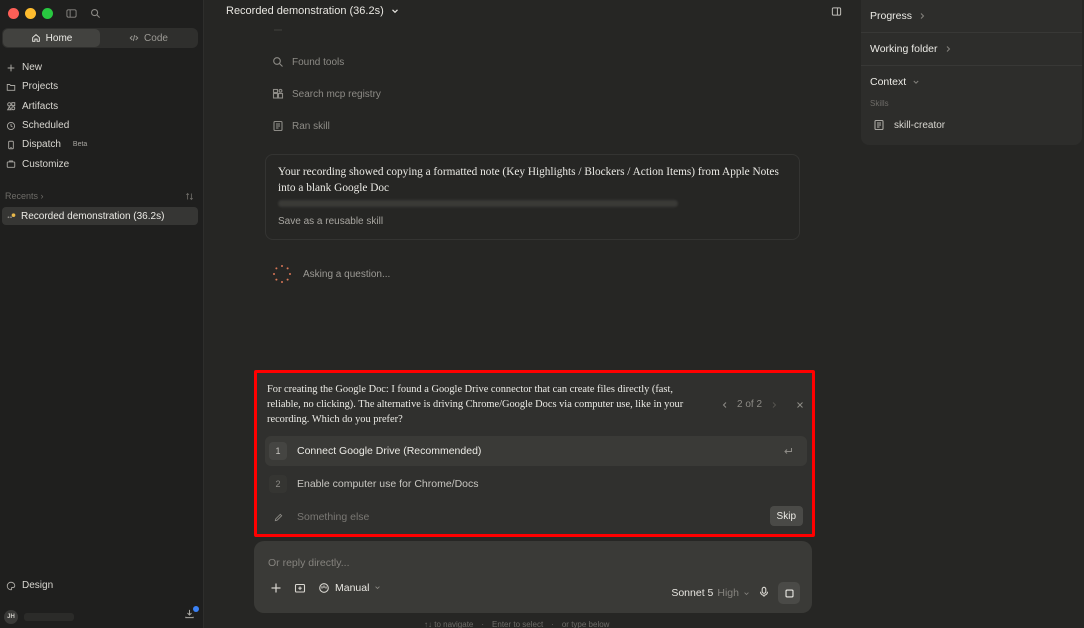 The height and width of the screenshot is (628, 1084). I want to click on mode-label: Manual, so click(352, 588).